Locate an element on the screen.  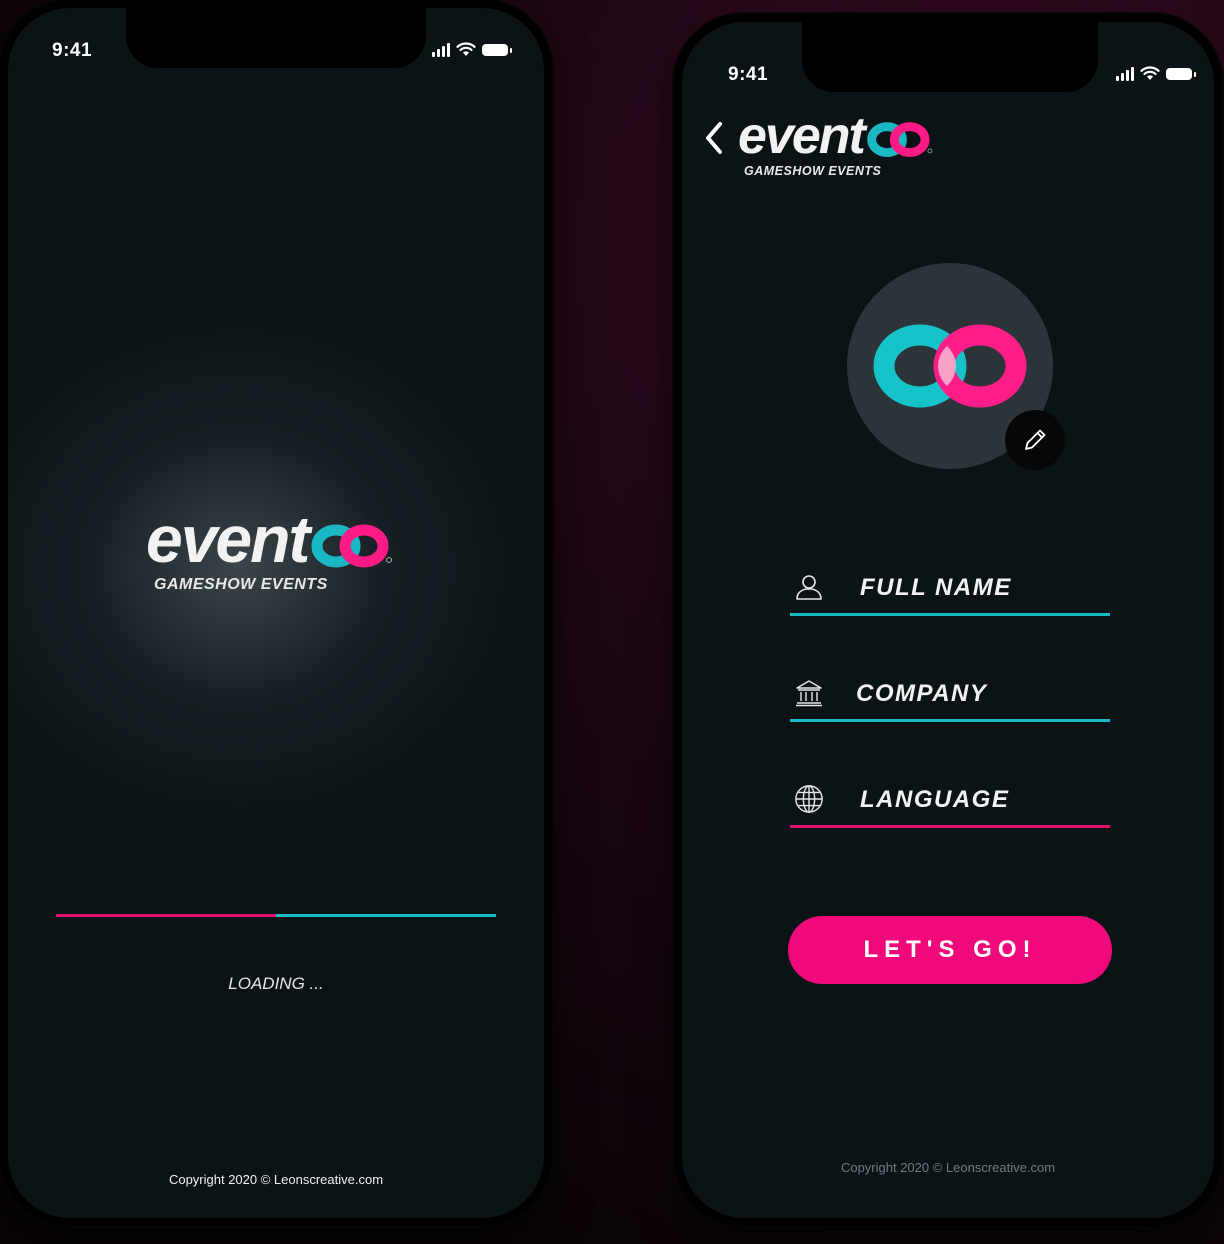
header-logo: event GAMESHOW EVENTS is located at coordinates (836, 144).